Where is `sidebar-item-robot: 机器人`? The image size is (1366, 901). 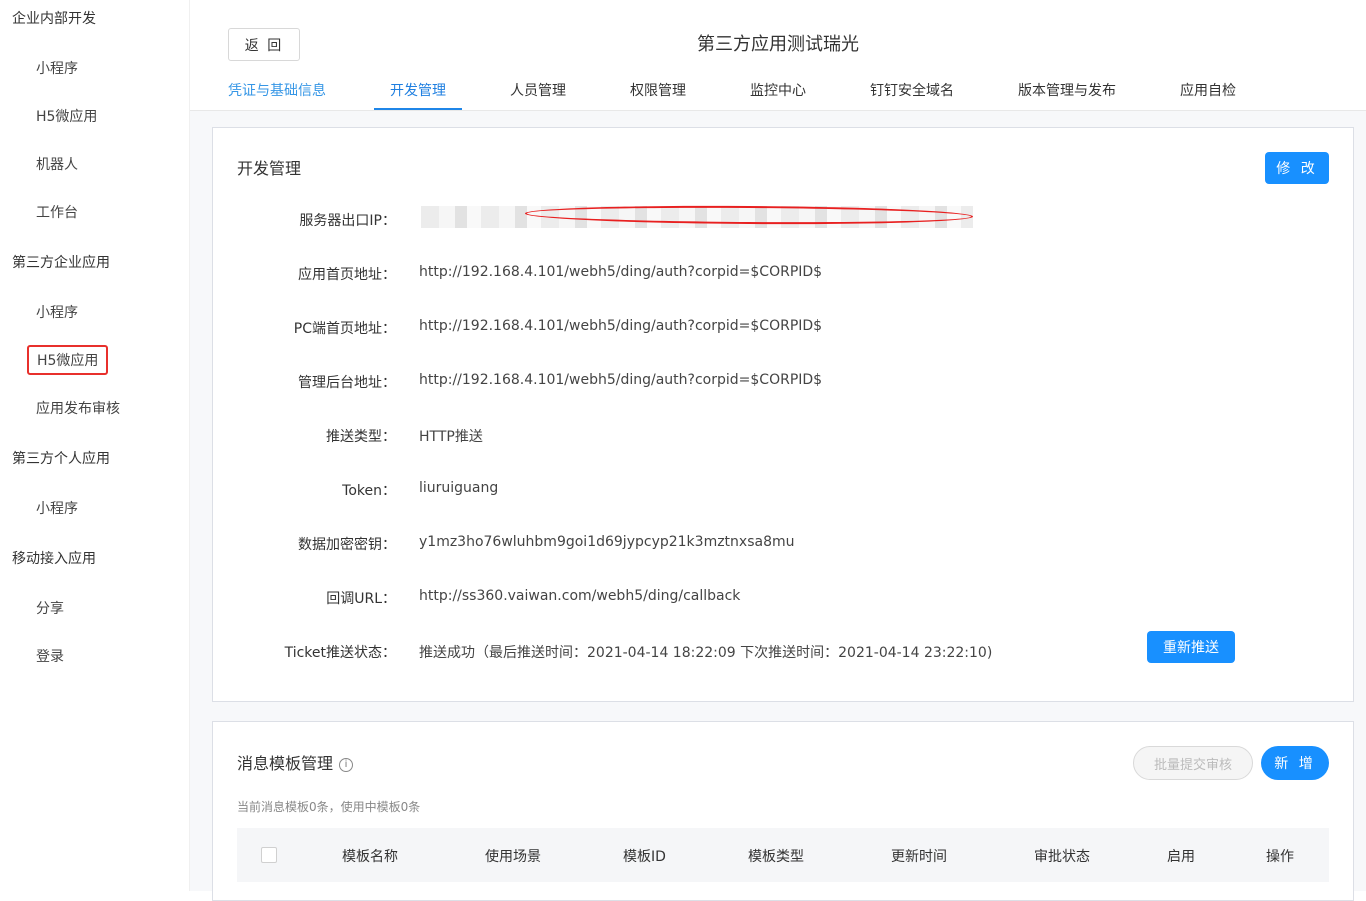
sidebar-item-robot: 机器人 is located at coordinates (57, 164).